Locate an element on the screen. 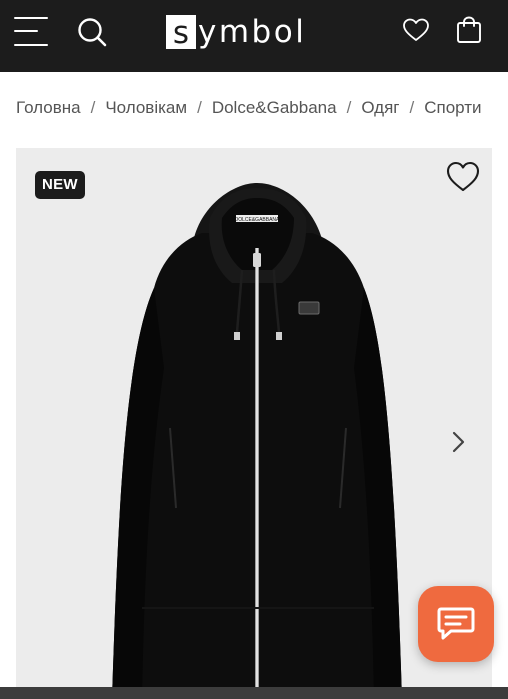  hamburger-menu-icon is located at coordinates (32, 31).